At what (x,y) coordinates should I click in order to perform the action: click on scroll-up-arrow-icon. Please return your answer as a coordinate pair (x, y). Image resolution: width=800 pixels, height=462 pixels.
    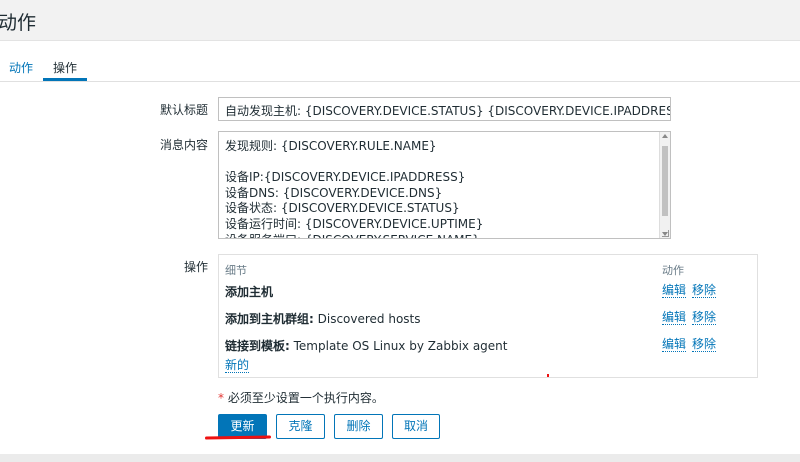
    Looking at the image, I should click on (665, 136).